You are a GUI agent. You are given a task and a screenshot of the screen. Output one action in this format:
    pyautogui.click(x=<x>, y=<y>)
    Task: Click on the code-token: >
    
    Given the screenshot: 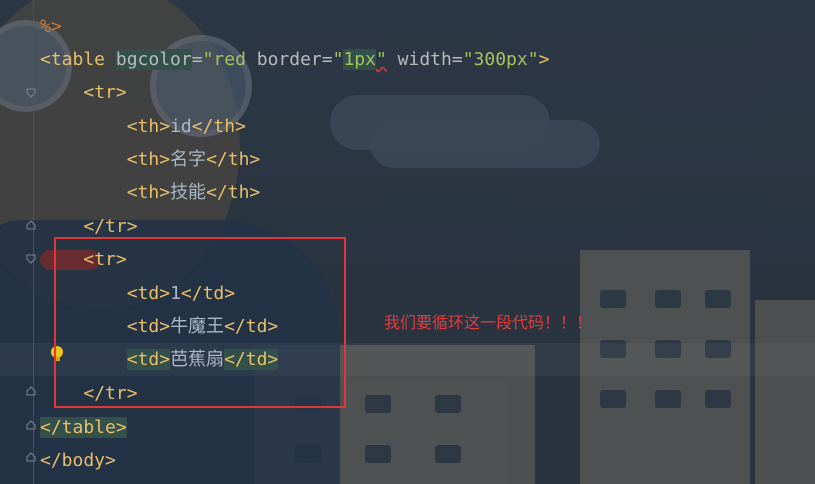 What is the action you would take?
    pyautogui.click(x=544, y=59)
    